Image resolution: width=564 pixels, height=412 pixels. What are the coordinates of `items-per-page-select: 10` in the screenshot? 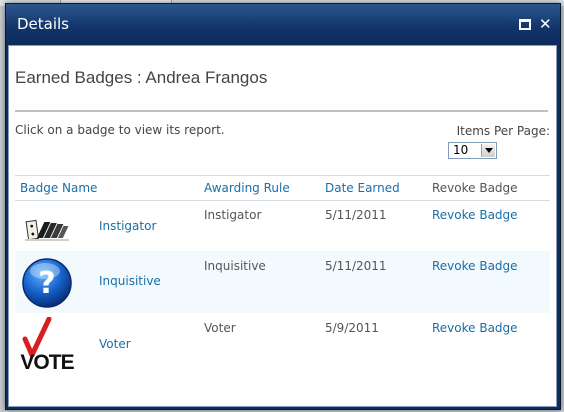 It's located at (472, 150).